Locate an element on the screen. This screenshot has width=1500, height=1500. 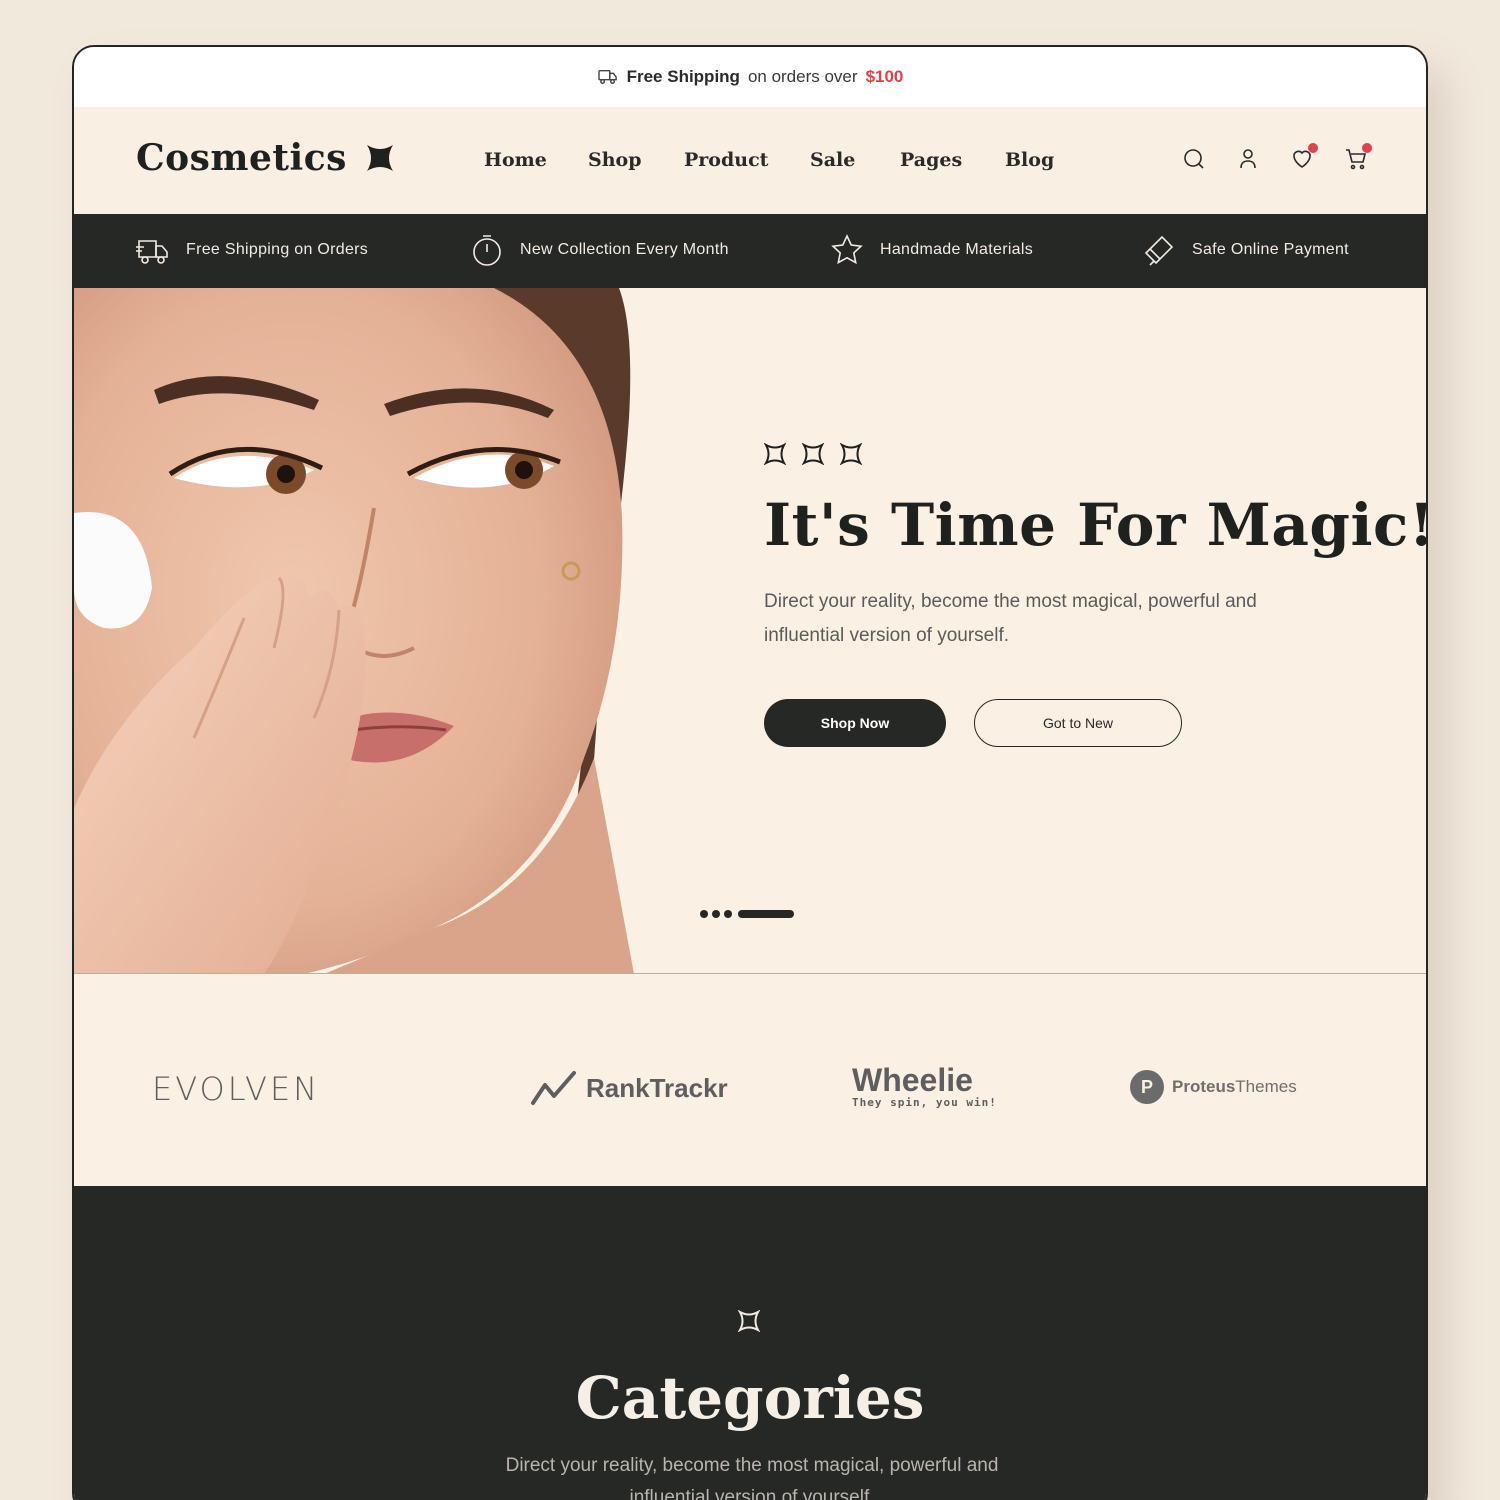
cart-icon is located at coordinates (1358, 157).